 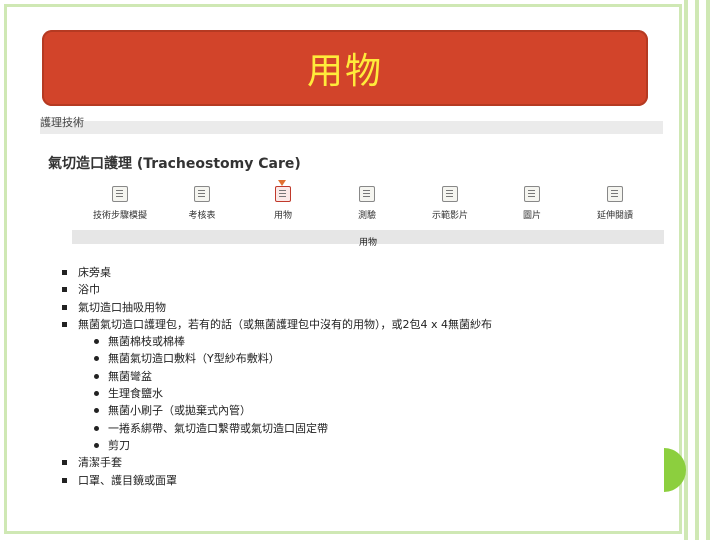 What do you see at coordinates (532, 194) in the screenshot?
I see `image-icon` at bounding box center [532, 194].